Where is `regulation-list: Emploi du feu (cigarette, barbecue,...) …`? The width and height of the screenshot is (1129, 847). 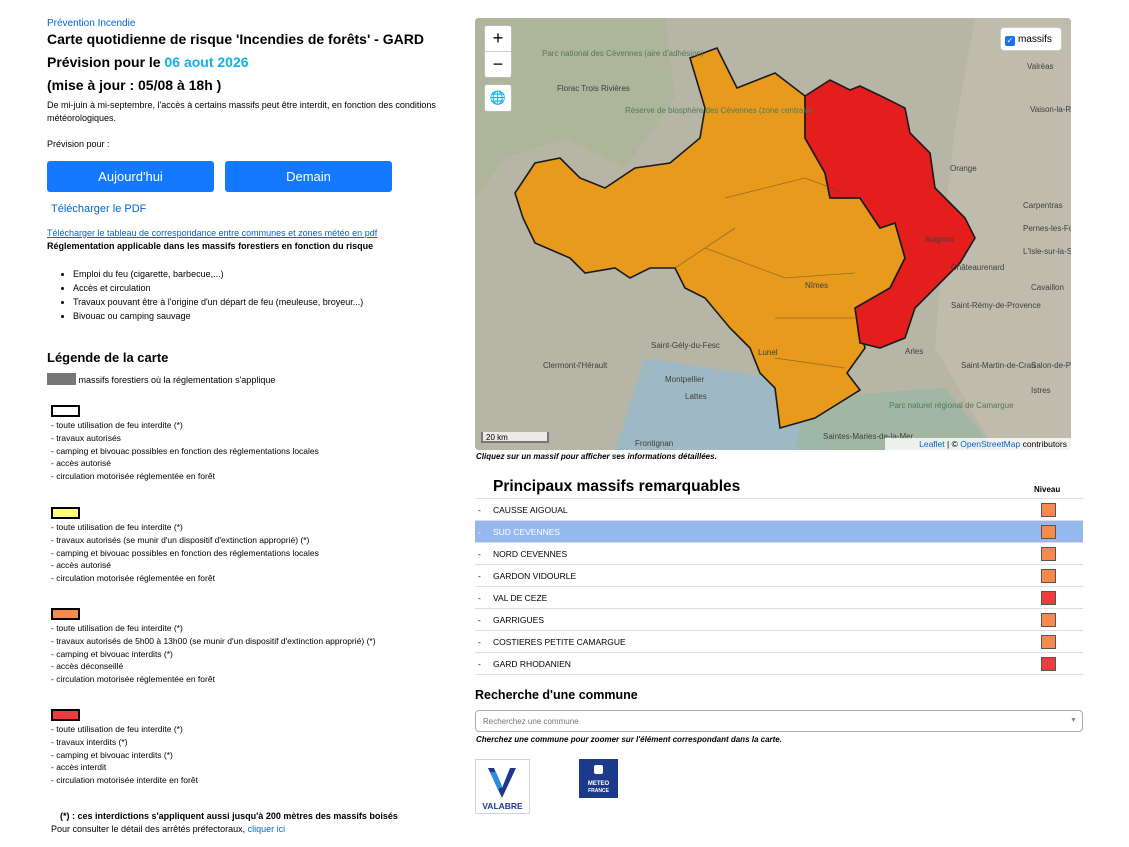
regulation-list: Emploi du feu (cigarette, barbecue,...) … is located at coordinates (212, 295).